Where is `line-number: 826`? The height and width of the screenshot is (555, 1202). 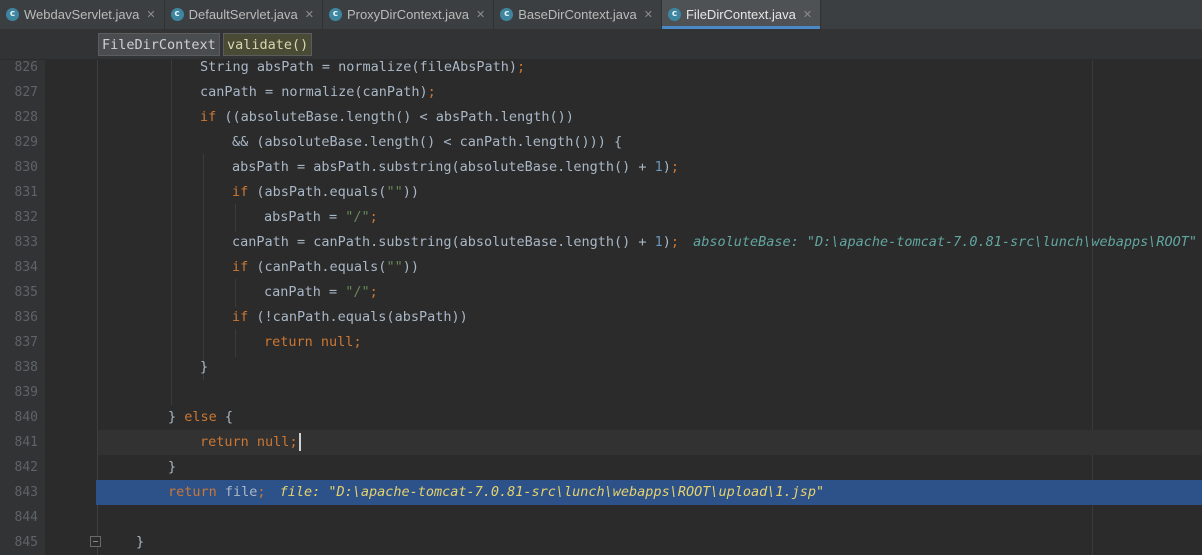
line-number: 826 is located at coordinates (26, 67).